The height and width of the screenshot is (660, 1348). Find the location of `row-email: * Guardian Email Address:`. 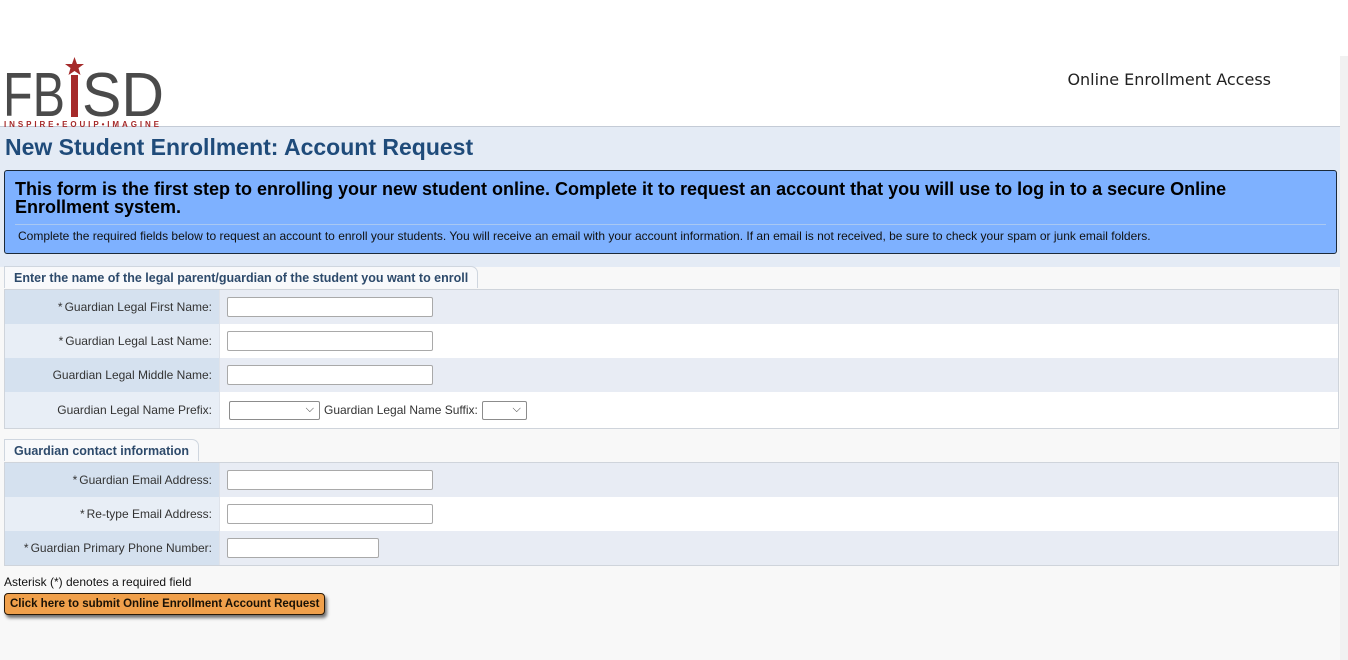

row-email: * Guardian Email Address: is located at coordinates (671, 480).